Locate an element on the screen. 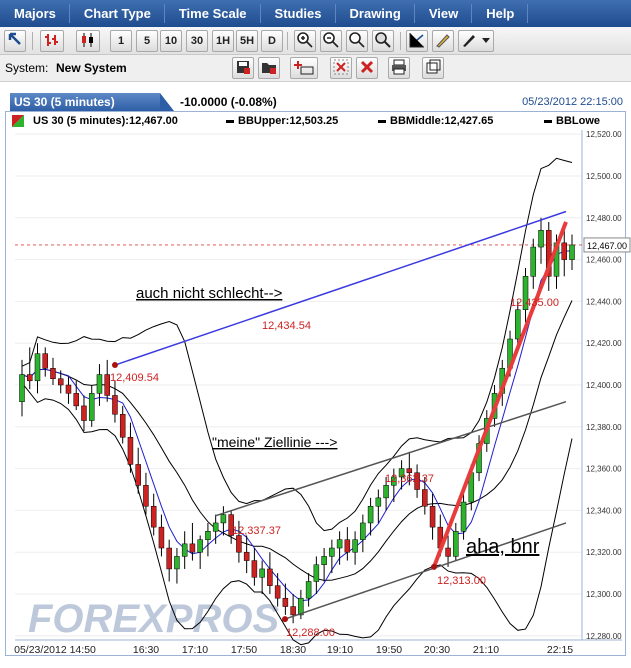 This screenshot has height=668, width=631. menu-majors: Majors is located at coordinates (35, 13).